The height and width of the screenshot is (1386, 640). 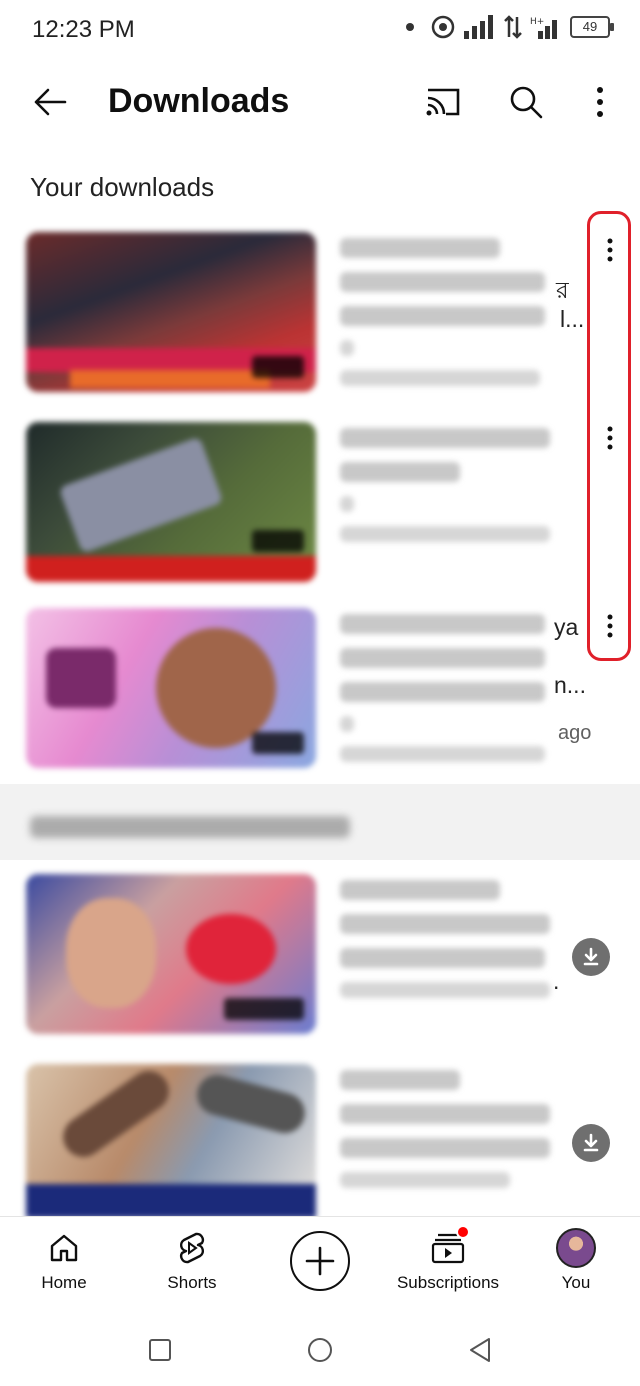 I want to click on download-item, so click(x=320, y=501).